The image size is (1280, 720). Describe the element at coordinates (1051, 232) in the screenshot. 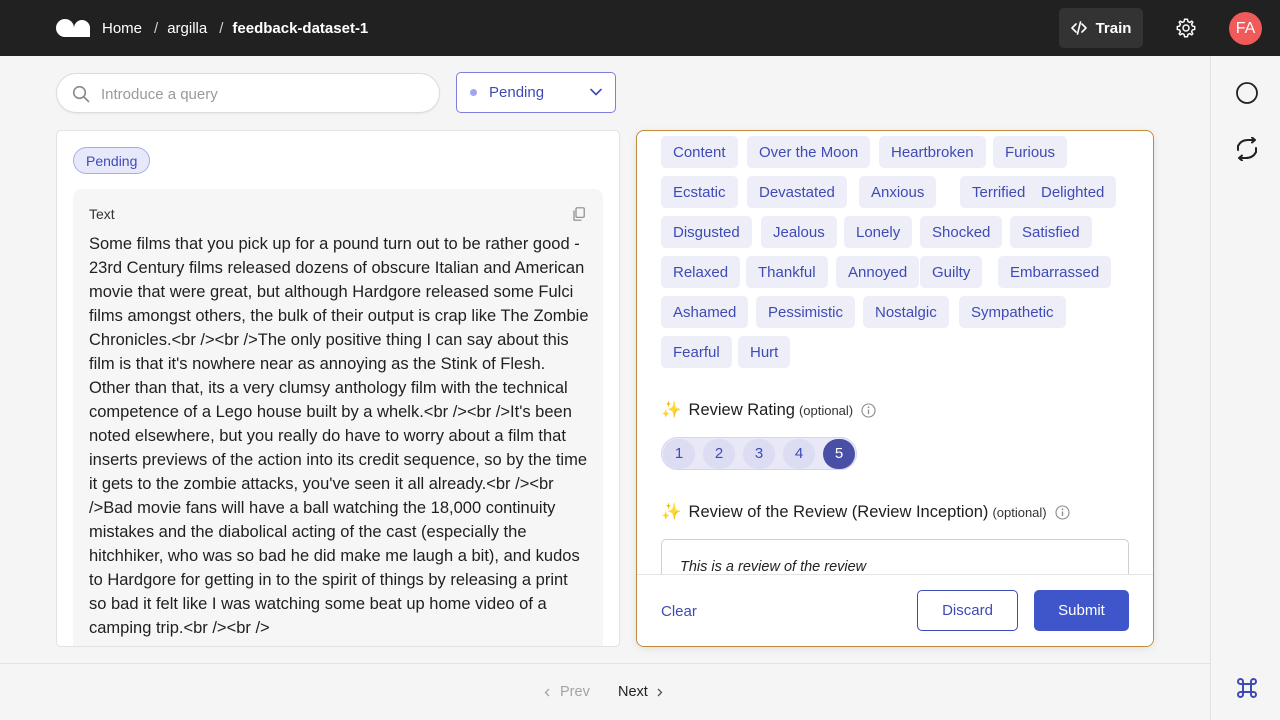

I see `emotion-option-chip: Satisfied` at that location.